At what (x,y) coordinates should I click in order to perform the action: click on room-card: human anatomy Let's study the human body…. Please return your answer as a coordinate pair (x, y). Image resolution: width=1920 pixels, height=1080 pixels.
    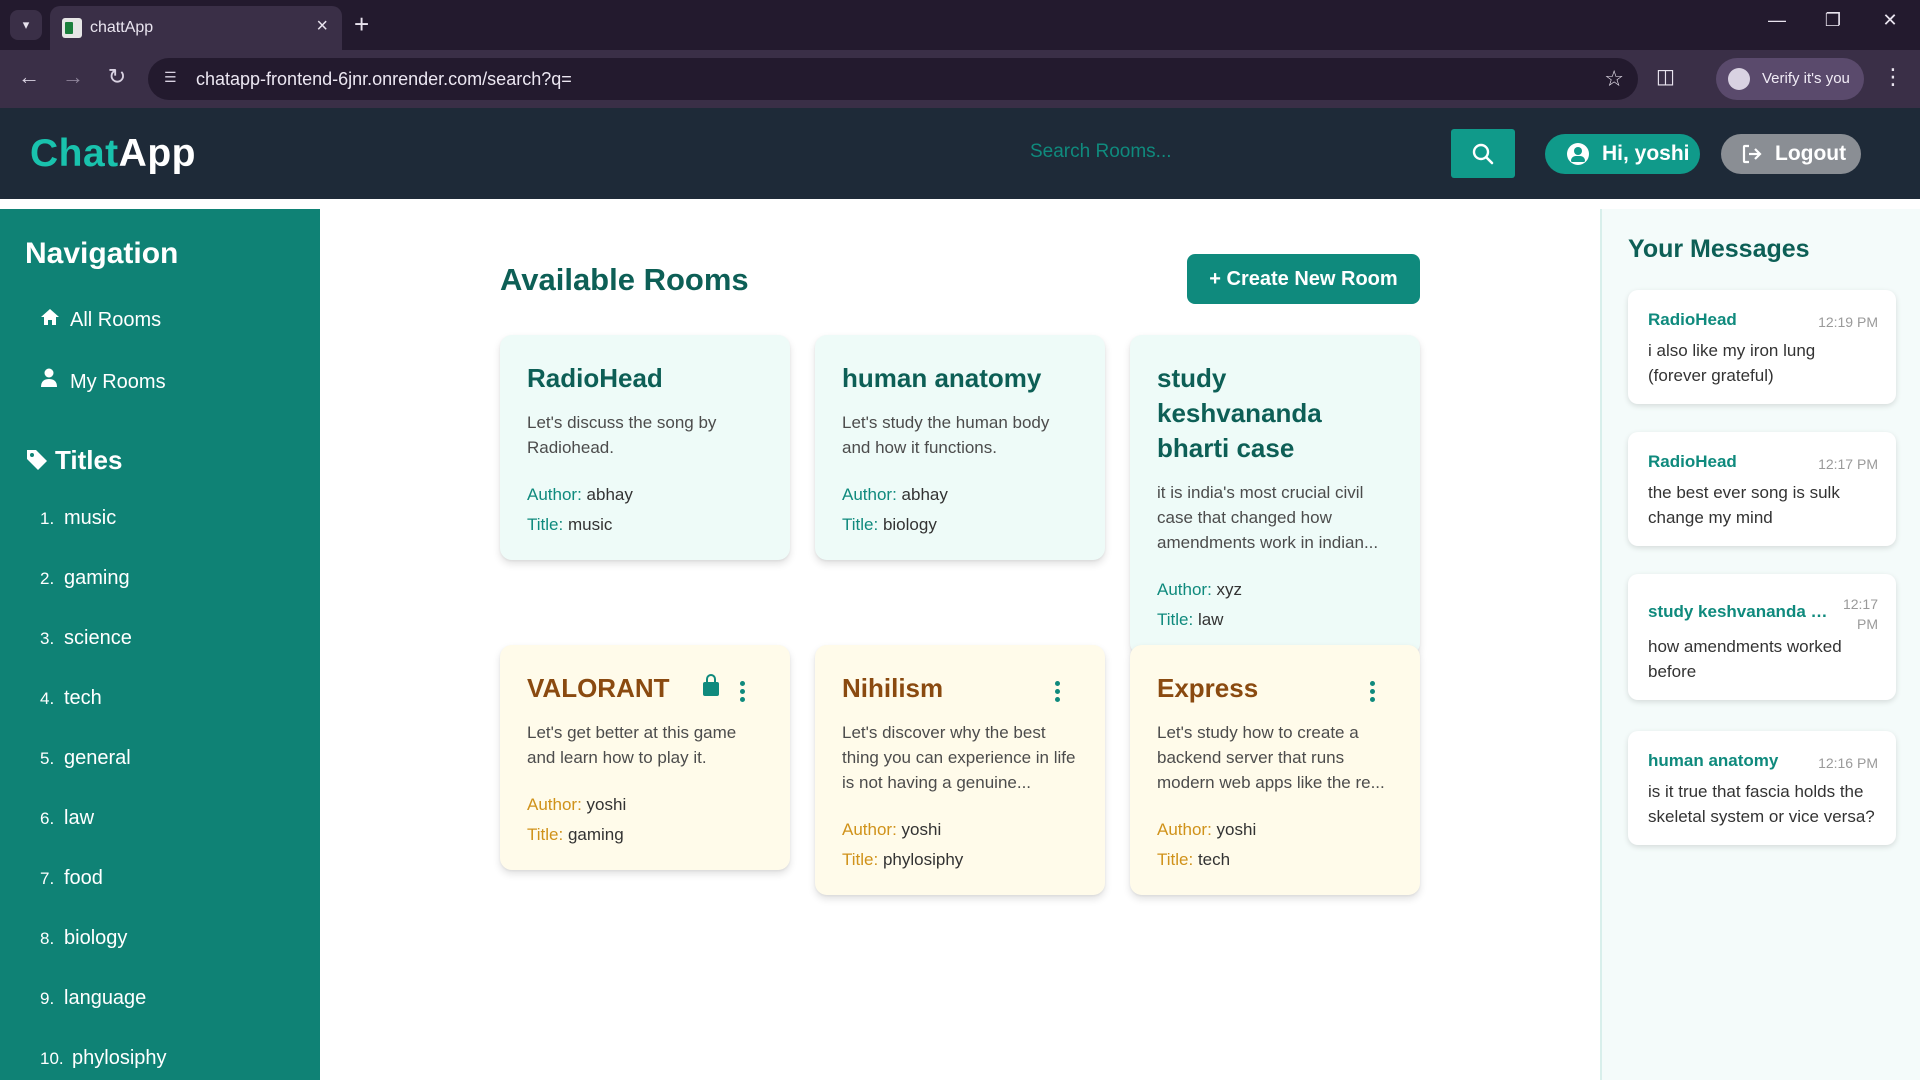
    Looking at the image, I should click on (960, 447).